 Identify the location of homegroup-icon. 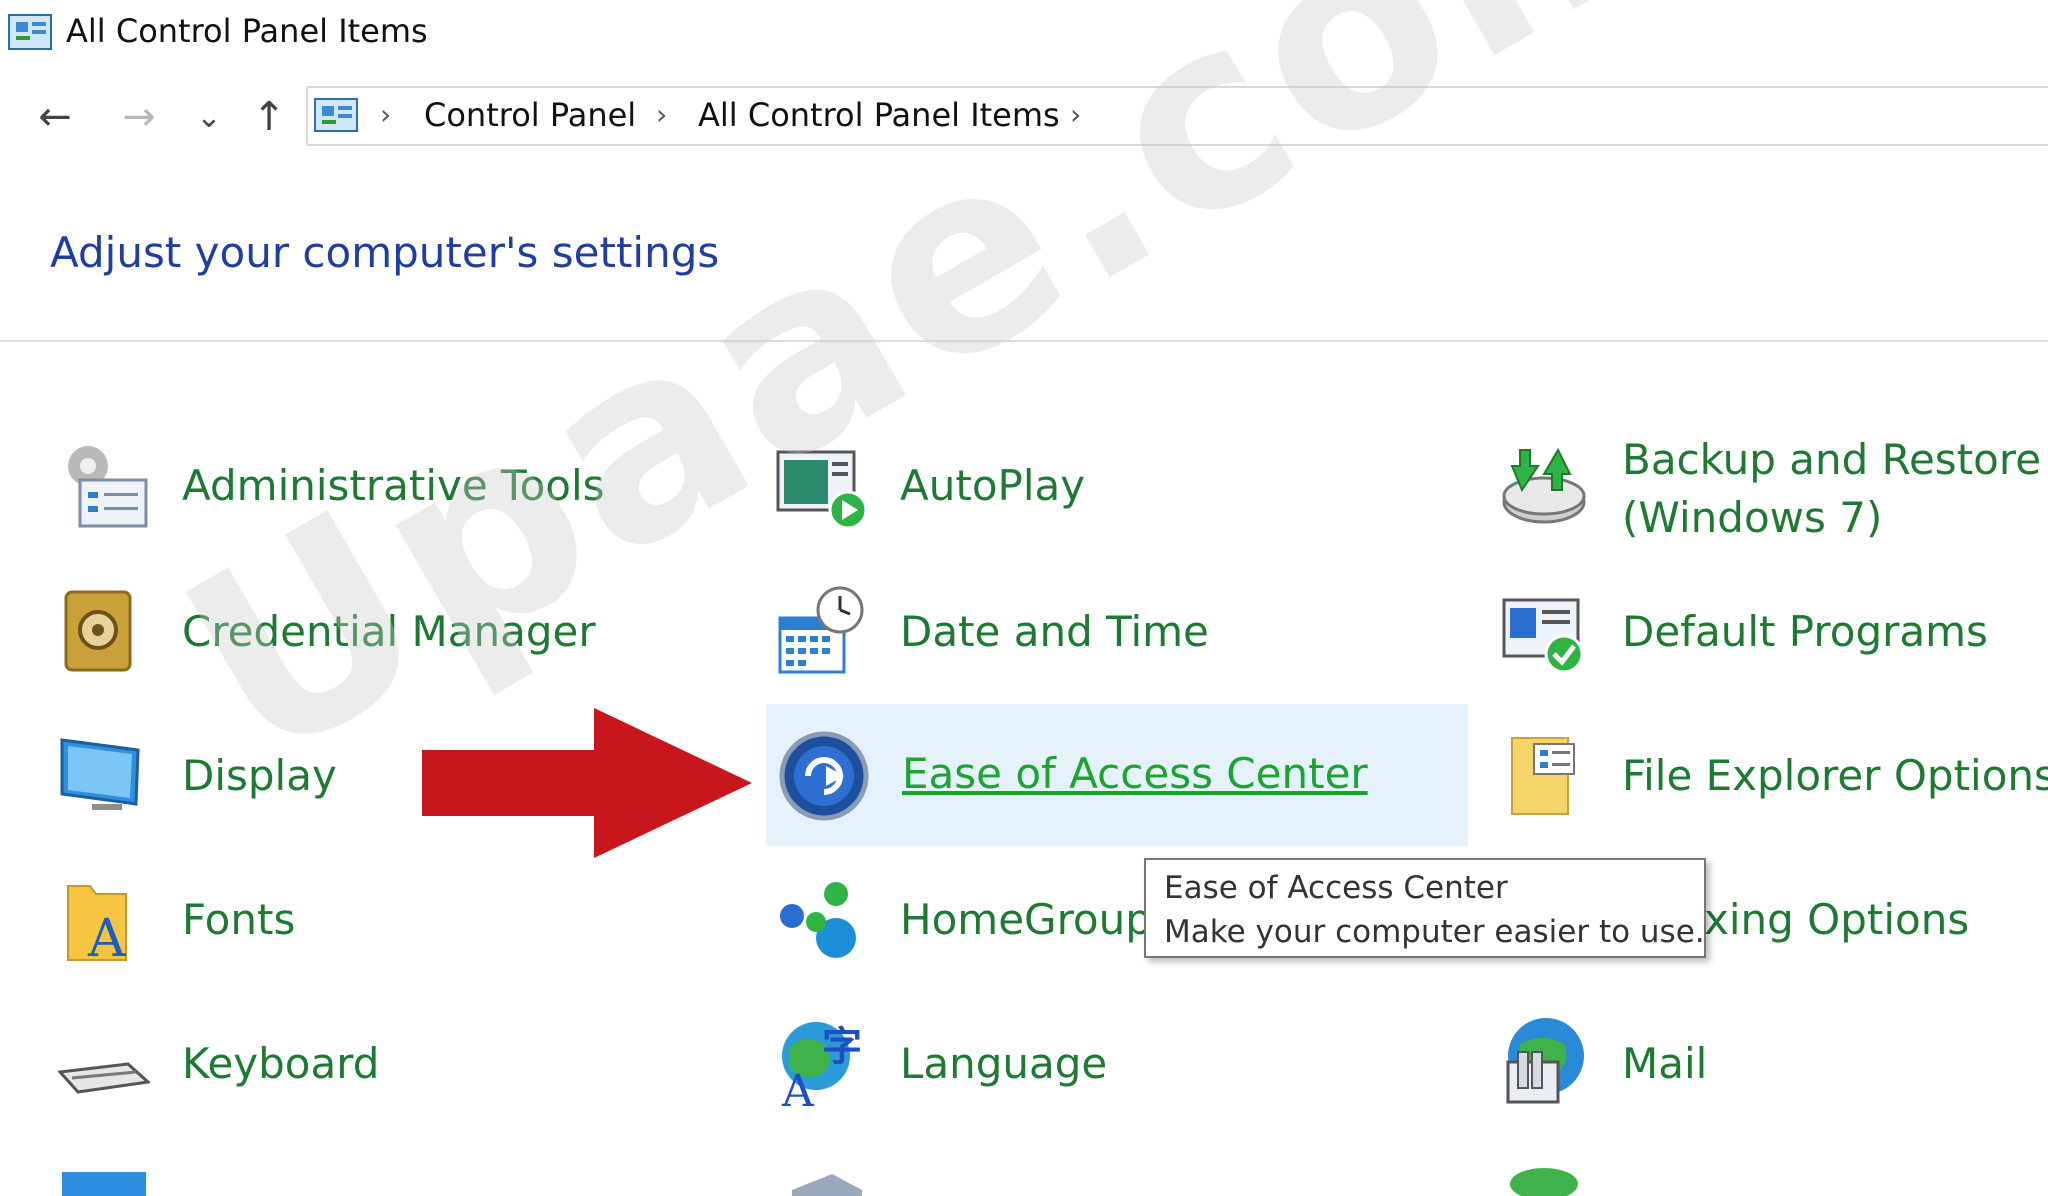
(818, 920).